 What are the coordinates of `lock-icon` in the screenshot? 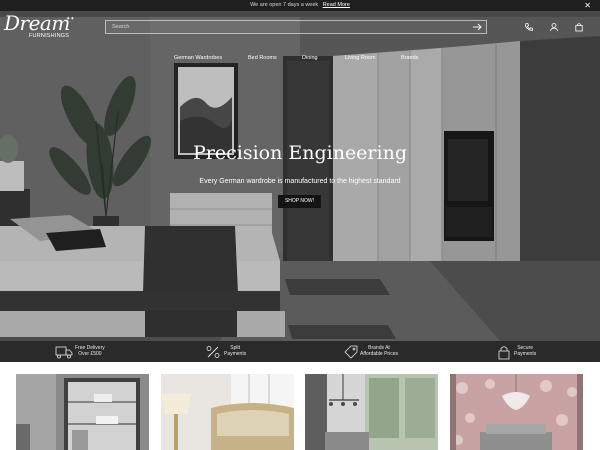 It's located at (504, 353).